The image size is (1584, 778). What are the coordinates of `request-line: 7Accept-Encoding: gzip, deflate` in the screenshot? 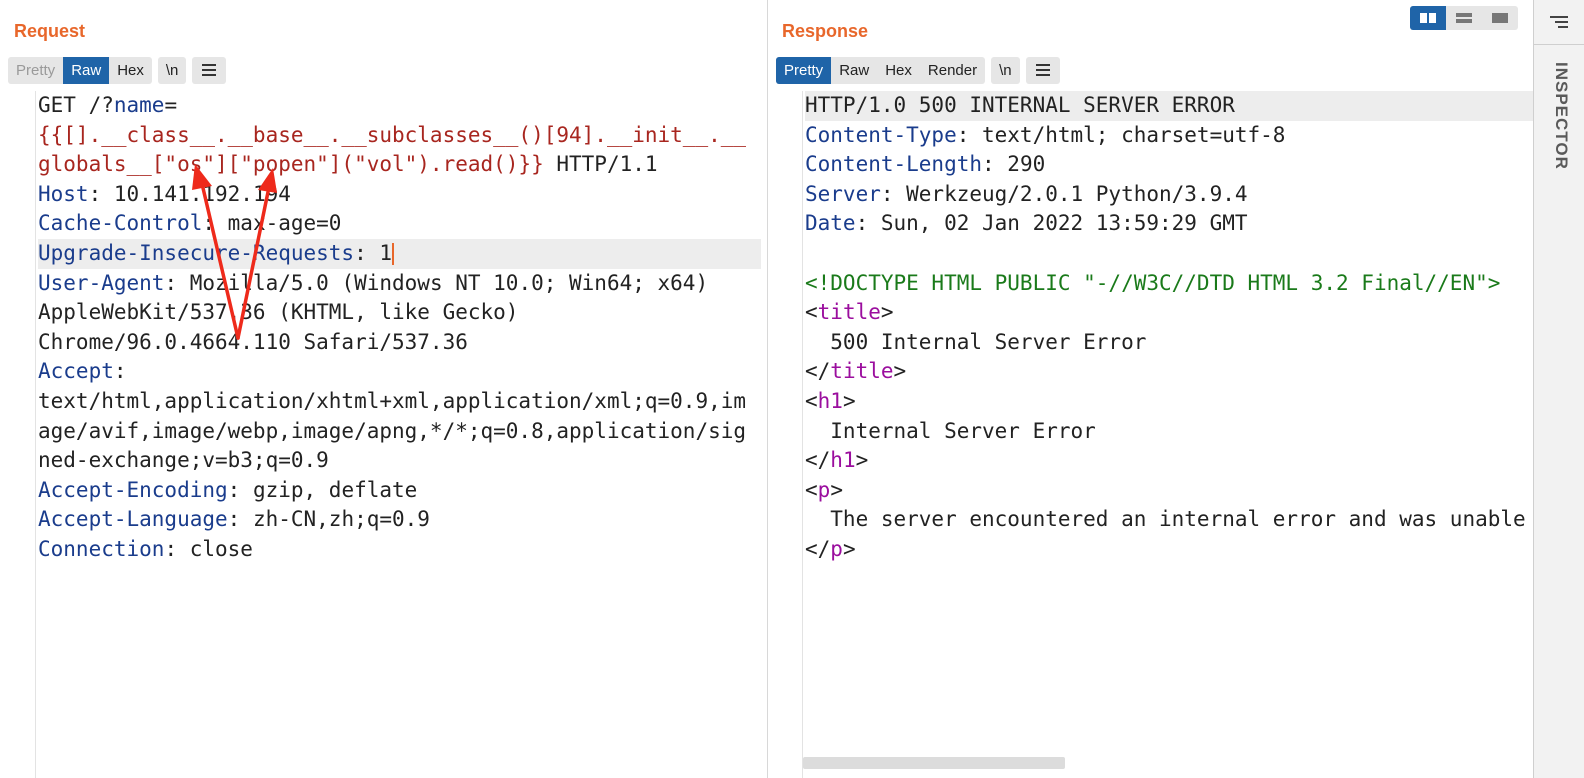 It's located at (228, 489).